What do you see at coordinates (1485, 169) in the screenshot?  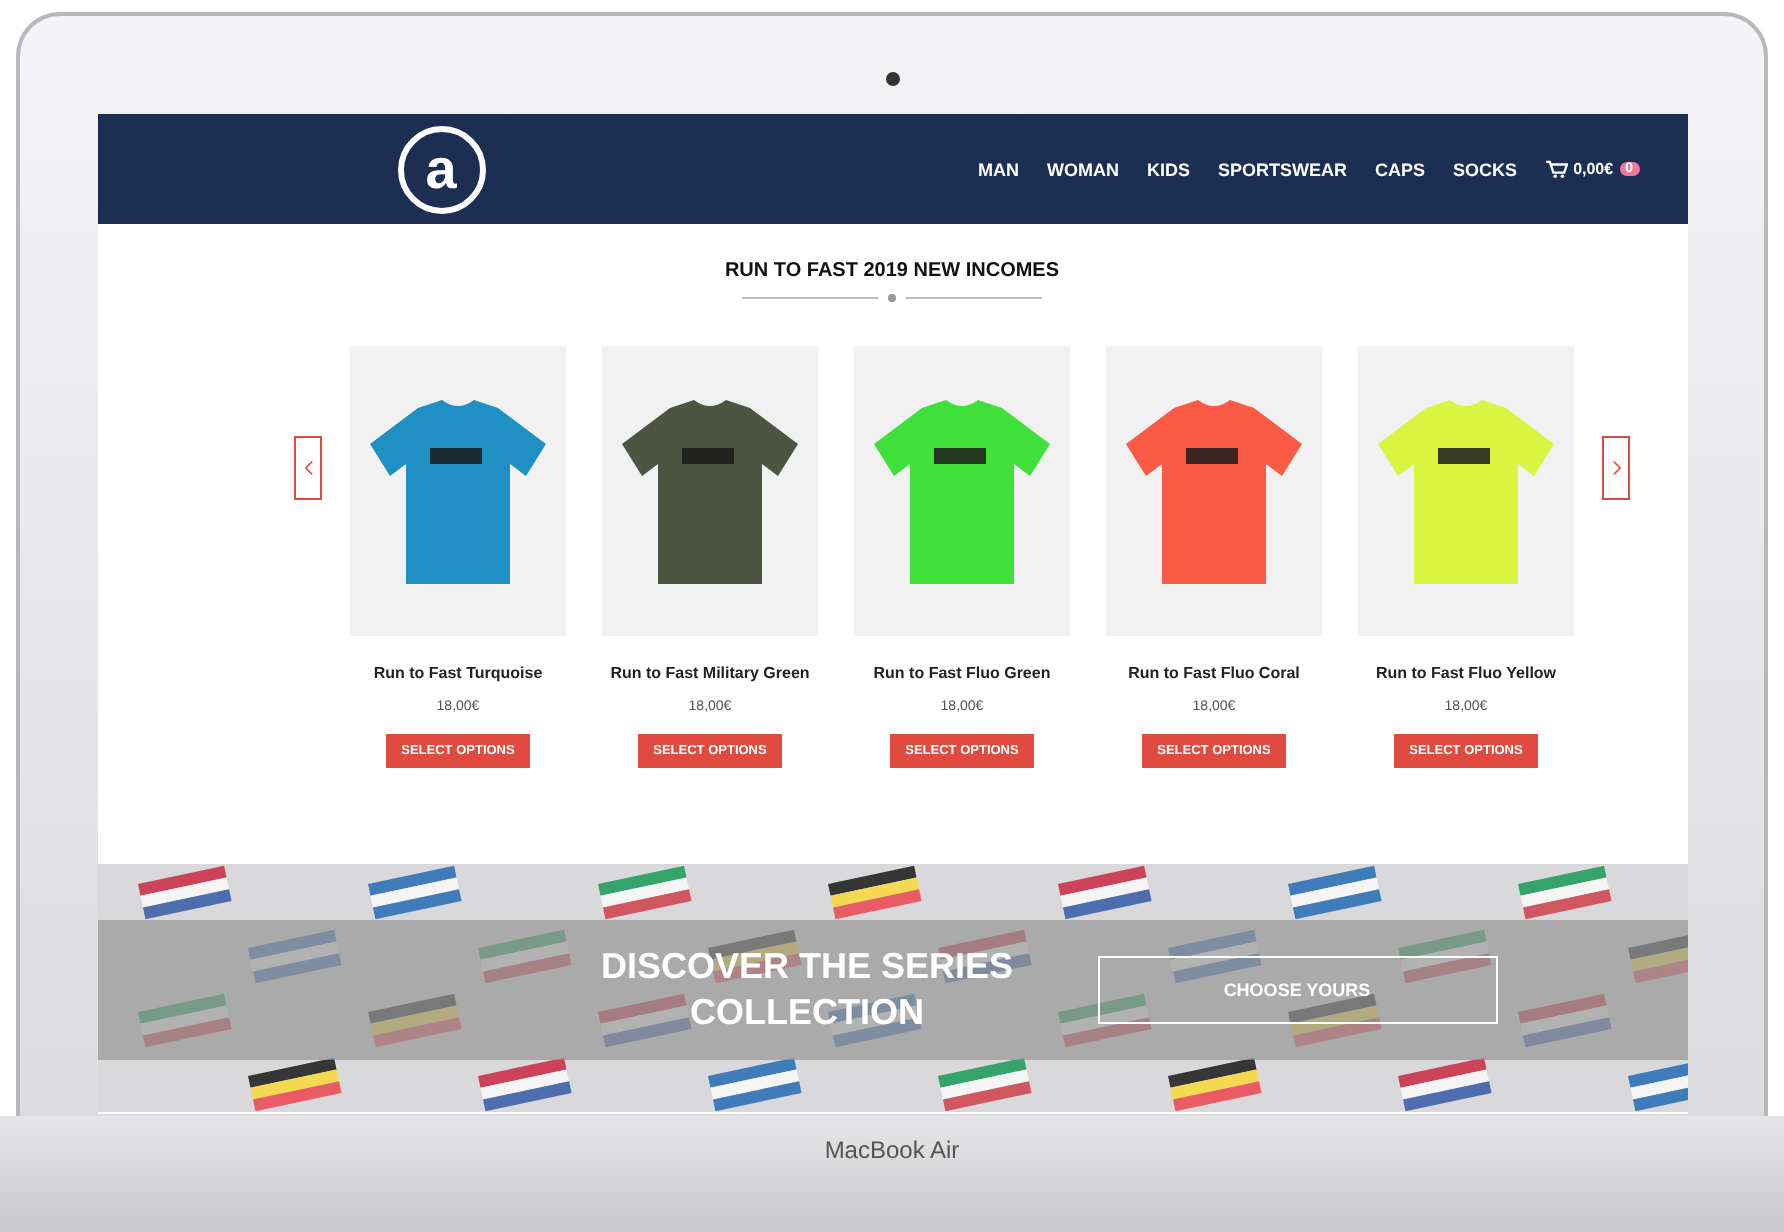 I see `nav-link: SOCKS` at bounding box center [1485, 169].